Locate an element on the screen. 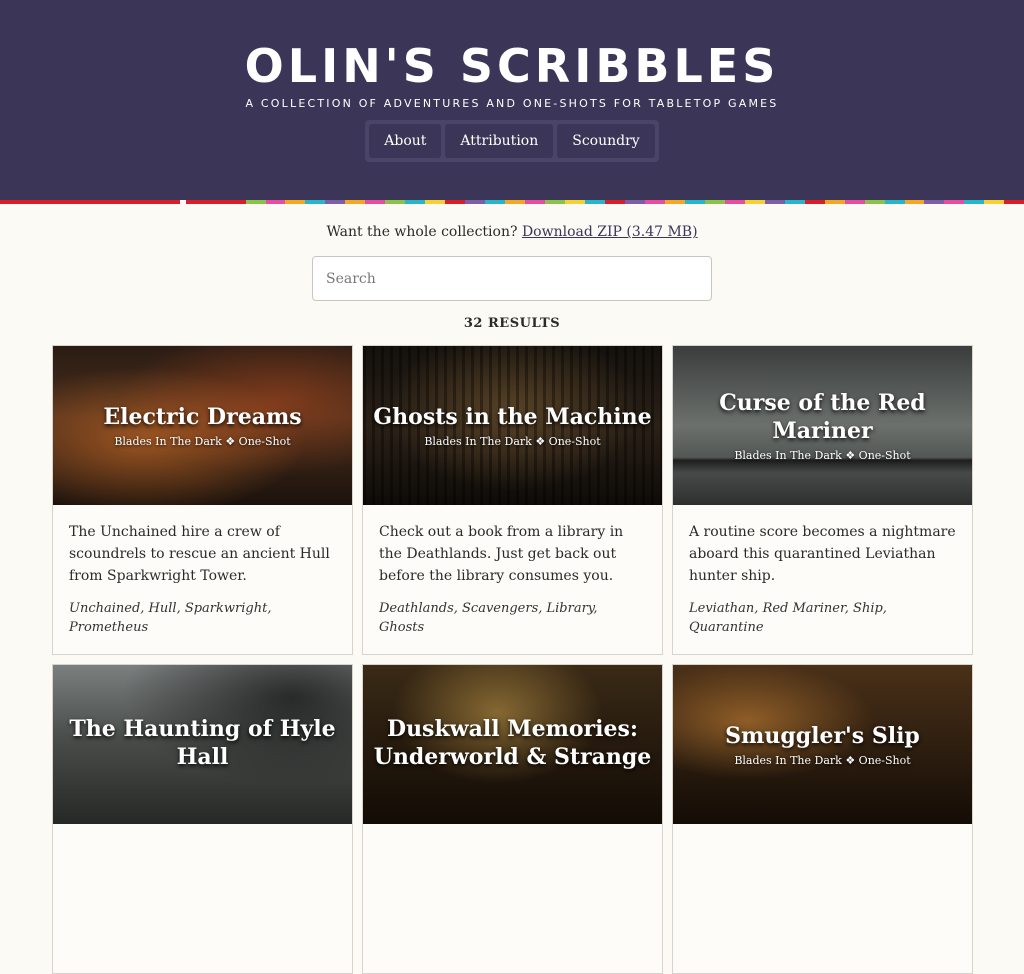 The image size is (1024, 974). card-tags: Unchained, Hull, Sparkwright, Prometheus is located at coordinates (170, 618).